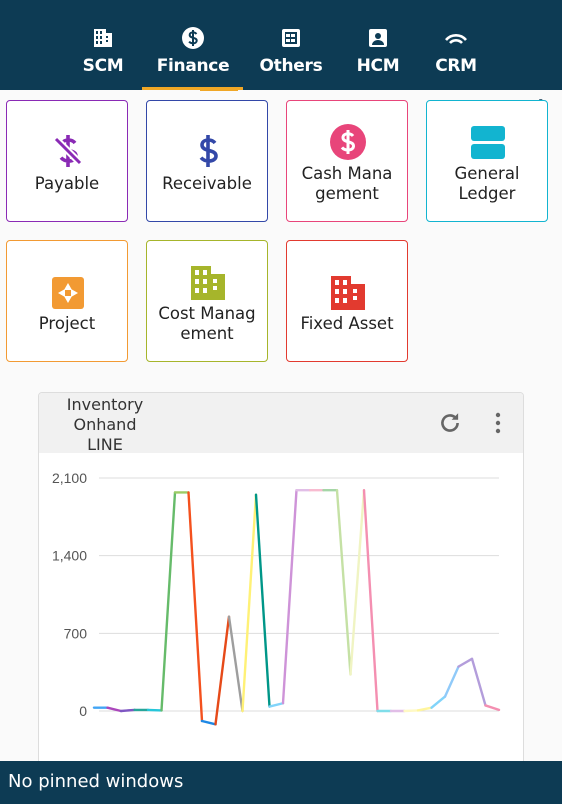 The width and height of the screenshot is (562, 804). What do you see at coordinates (193, 66) in the screenshot?
I see `tab-label: Finance` at bounding box center [193, 66].